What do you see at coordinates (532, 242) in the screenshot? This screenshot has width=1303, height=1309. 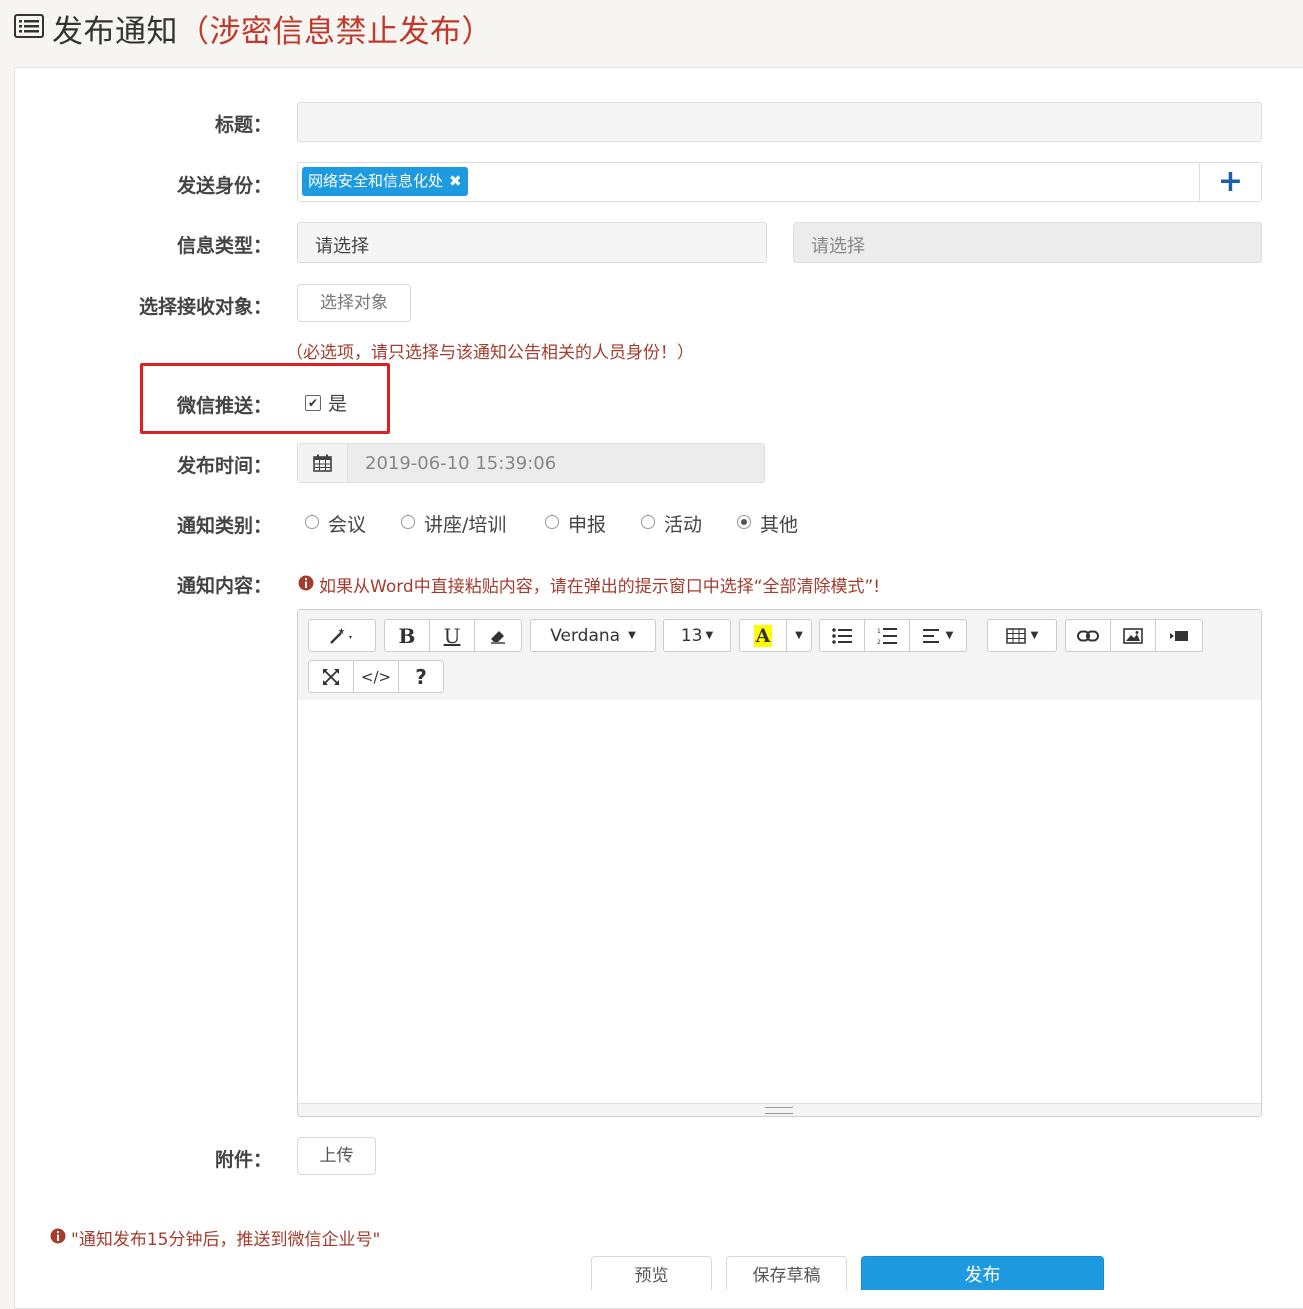 I see `info-type-select-primary: 请选择` at bounding box center [532, 242].